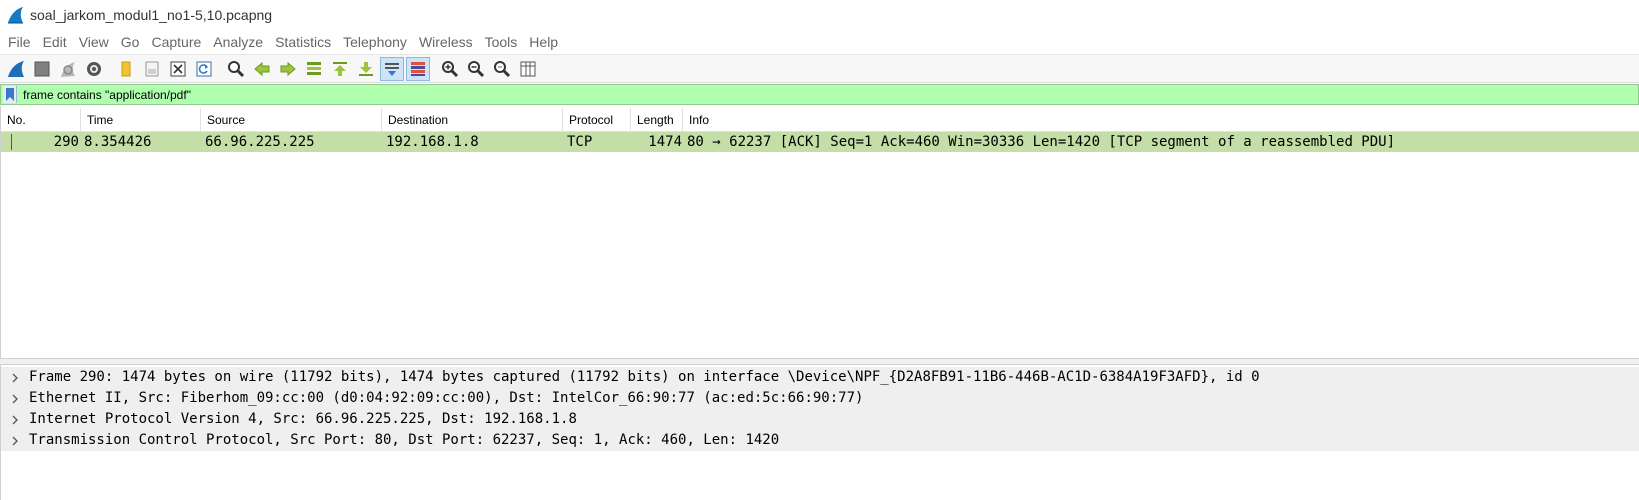  I want to click on zoom-out-icon, so click(476, 68).